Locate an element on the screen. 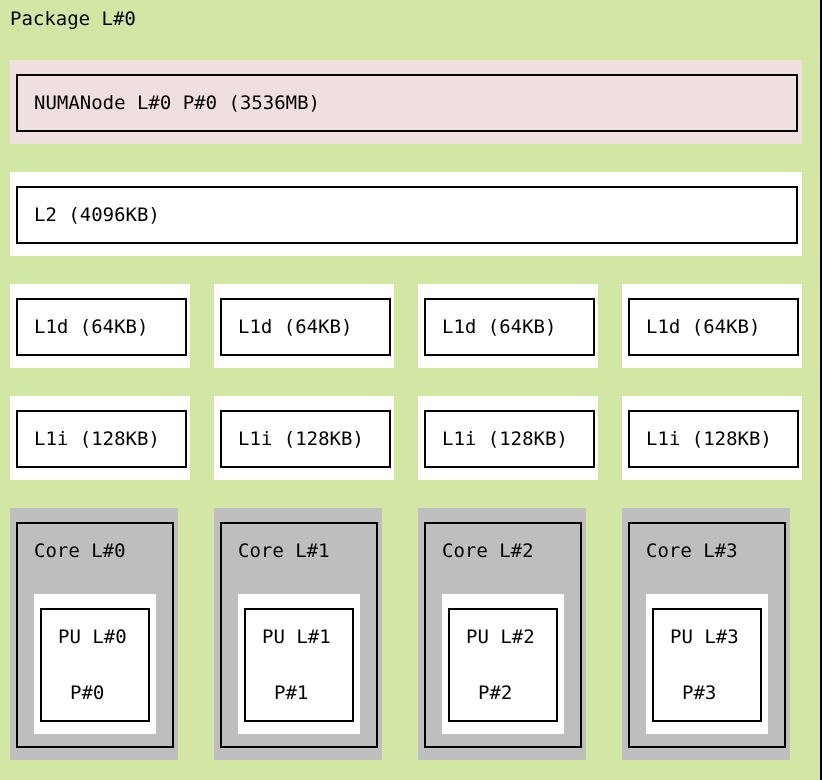 Image resolution: width=822 pixels, height=780 pixels. core-label: Core L#2 is located at coordinates (488, 551).